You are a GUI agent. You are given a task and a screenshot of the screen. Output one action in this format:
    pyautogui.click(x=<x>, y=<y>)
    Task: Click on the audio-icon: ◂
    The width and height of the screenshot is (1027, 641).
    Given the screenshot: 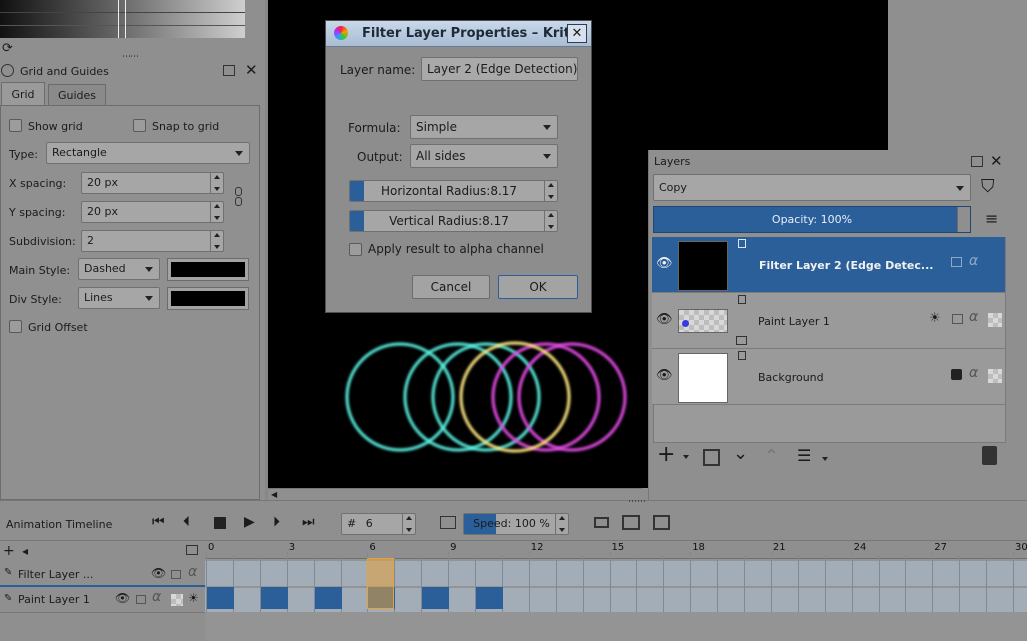 What is the action you would take?
    pyautogui.click(x=25, y=551)
    